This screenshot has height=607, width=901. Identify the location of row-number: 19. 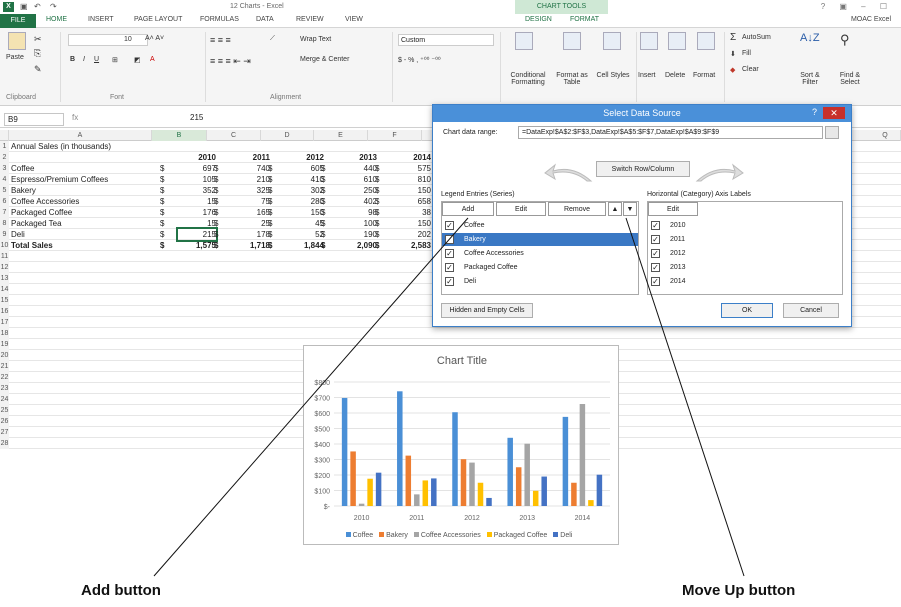
(4, 344).